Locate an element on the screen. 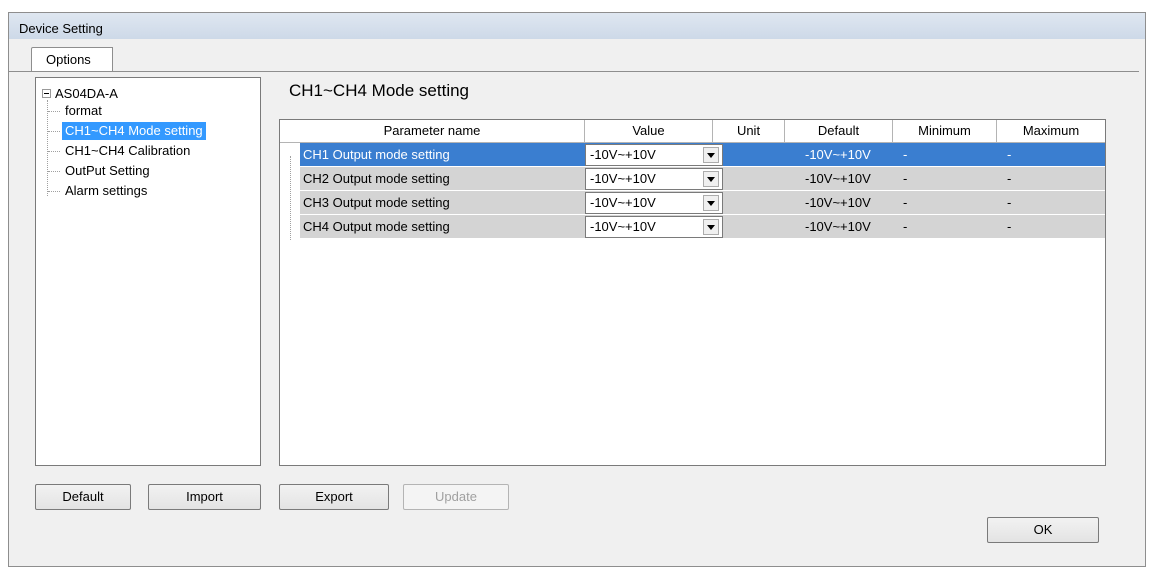  param-name-cell: CH4 Output mode setting is located at coordinates (376, 226).